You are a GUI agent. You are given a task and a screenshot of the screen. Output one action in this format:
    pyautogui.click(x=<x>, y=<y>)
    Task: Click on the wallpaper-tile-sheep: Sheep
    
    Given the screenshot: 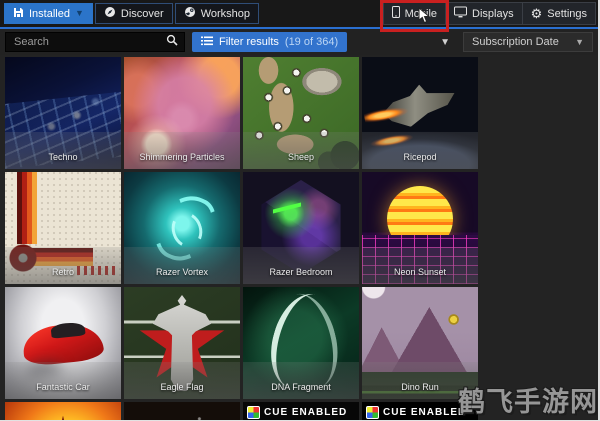 What is the action you would take?
    pyautogui.click(x=301, y=113)
    